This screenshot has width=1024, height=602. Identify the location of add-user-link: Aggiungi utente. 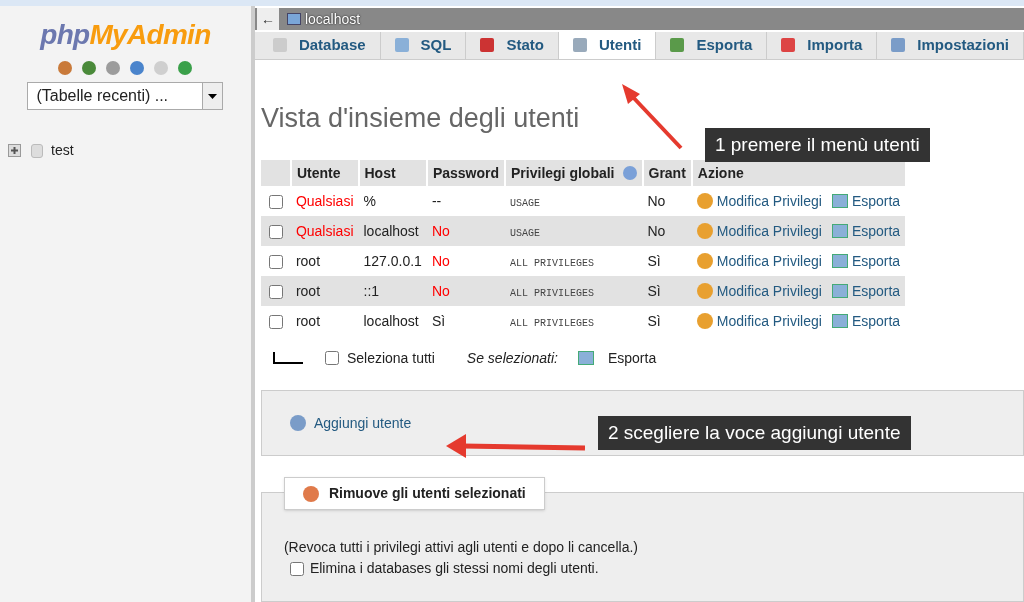
(362, 423).